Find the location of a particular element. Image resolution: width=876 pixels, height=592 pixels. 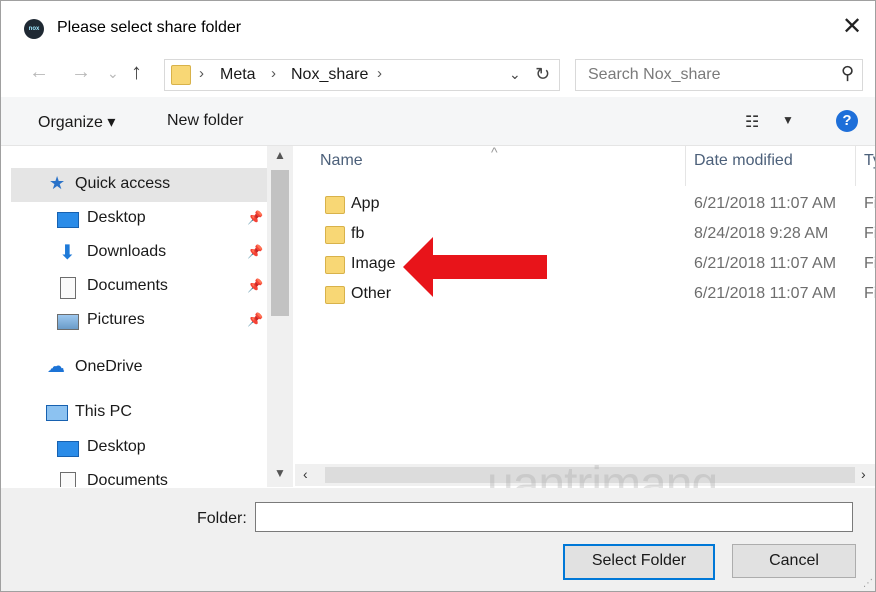

organize-button: Organize ▾ is located at coordinates (76, 122).